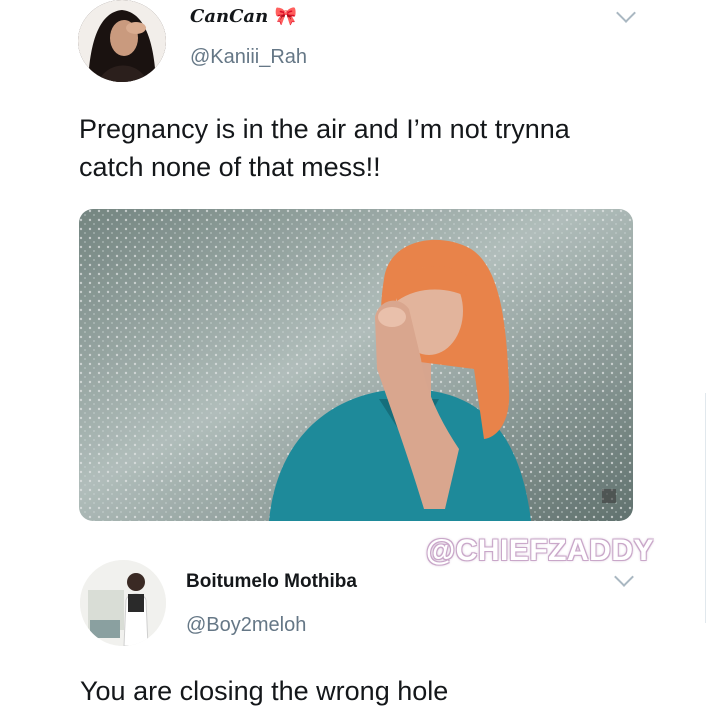  What do you see at coordinates (248, 57) in the screenshot?
I see `user-handle: @Kaniii_Rah` at bounding box center [248, 57].